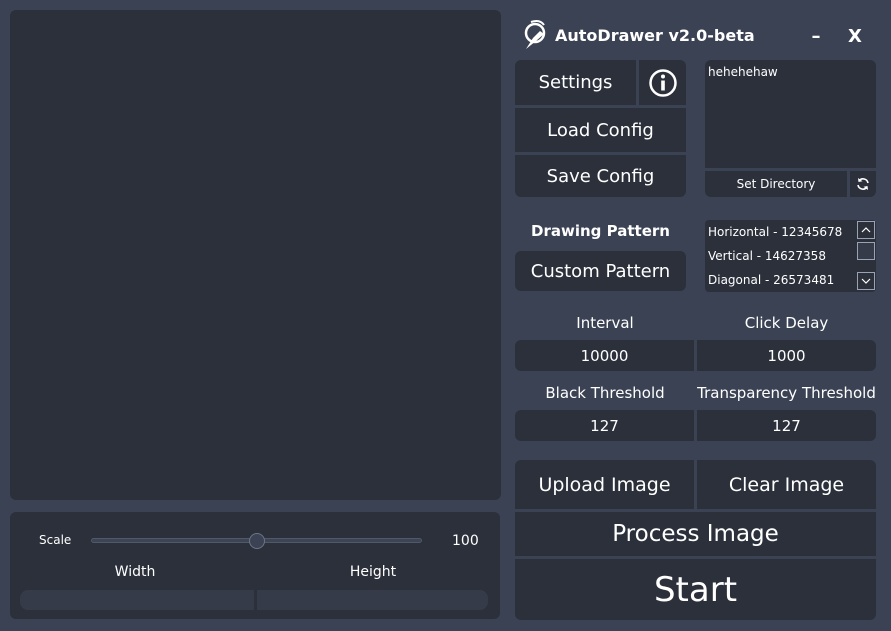 The width and height of the screenshot is (891, 631). I want to click on height-input, so click(372, 600).